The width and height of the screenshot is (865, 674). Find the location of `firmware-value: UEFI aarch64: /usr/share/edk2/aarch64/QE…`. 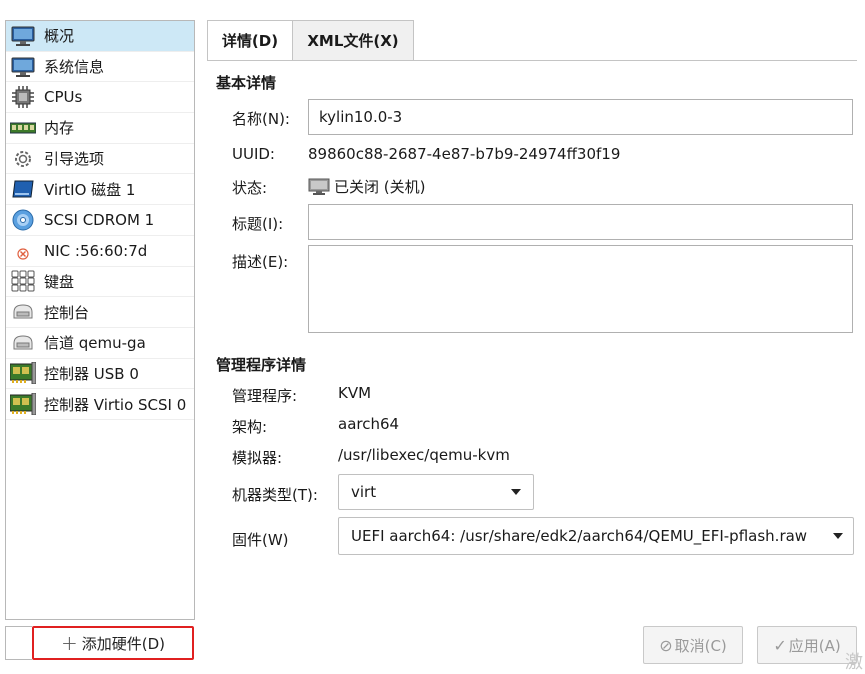

firmware-value: UEFI aarch64: /usr/share/edk2/aarch64/QE… is located at coordinates (579, 536).